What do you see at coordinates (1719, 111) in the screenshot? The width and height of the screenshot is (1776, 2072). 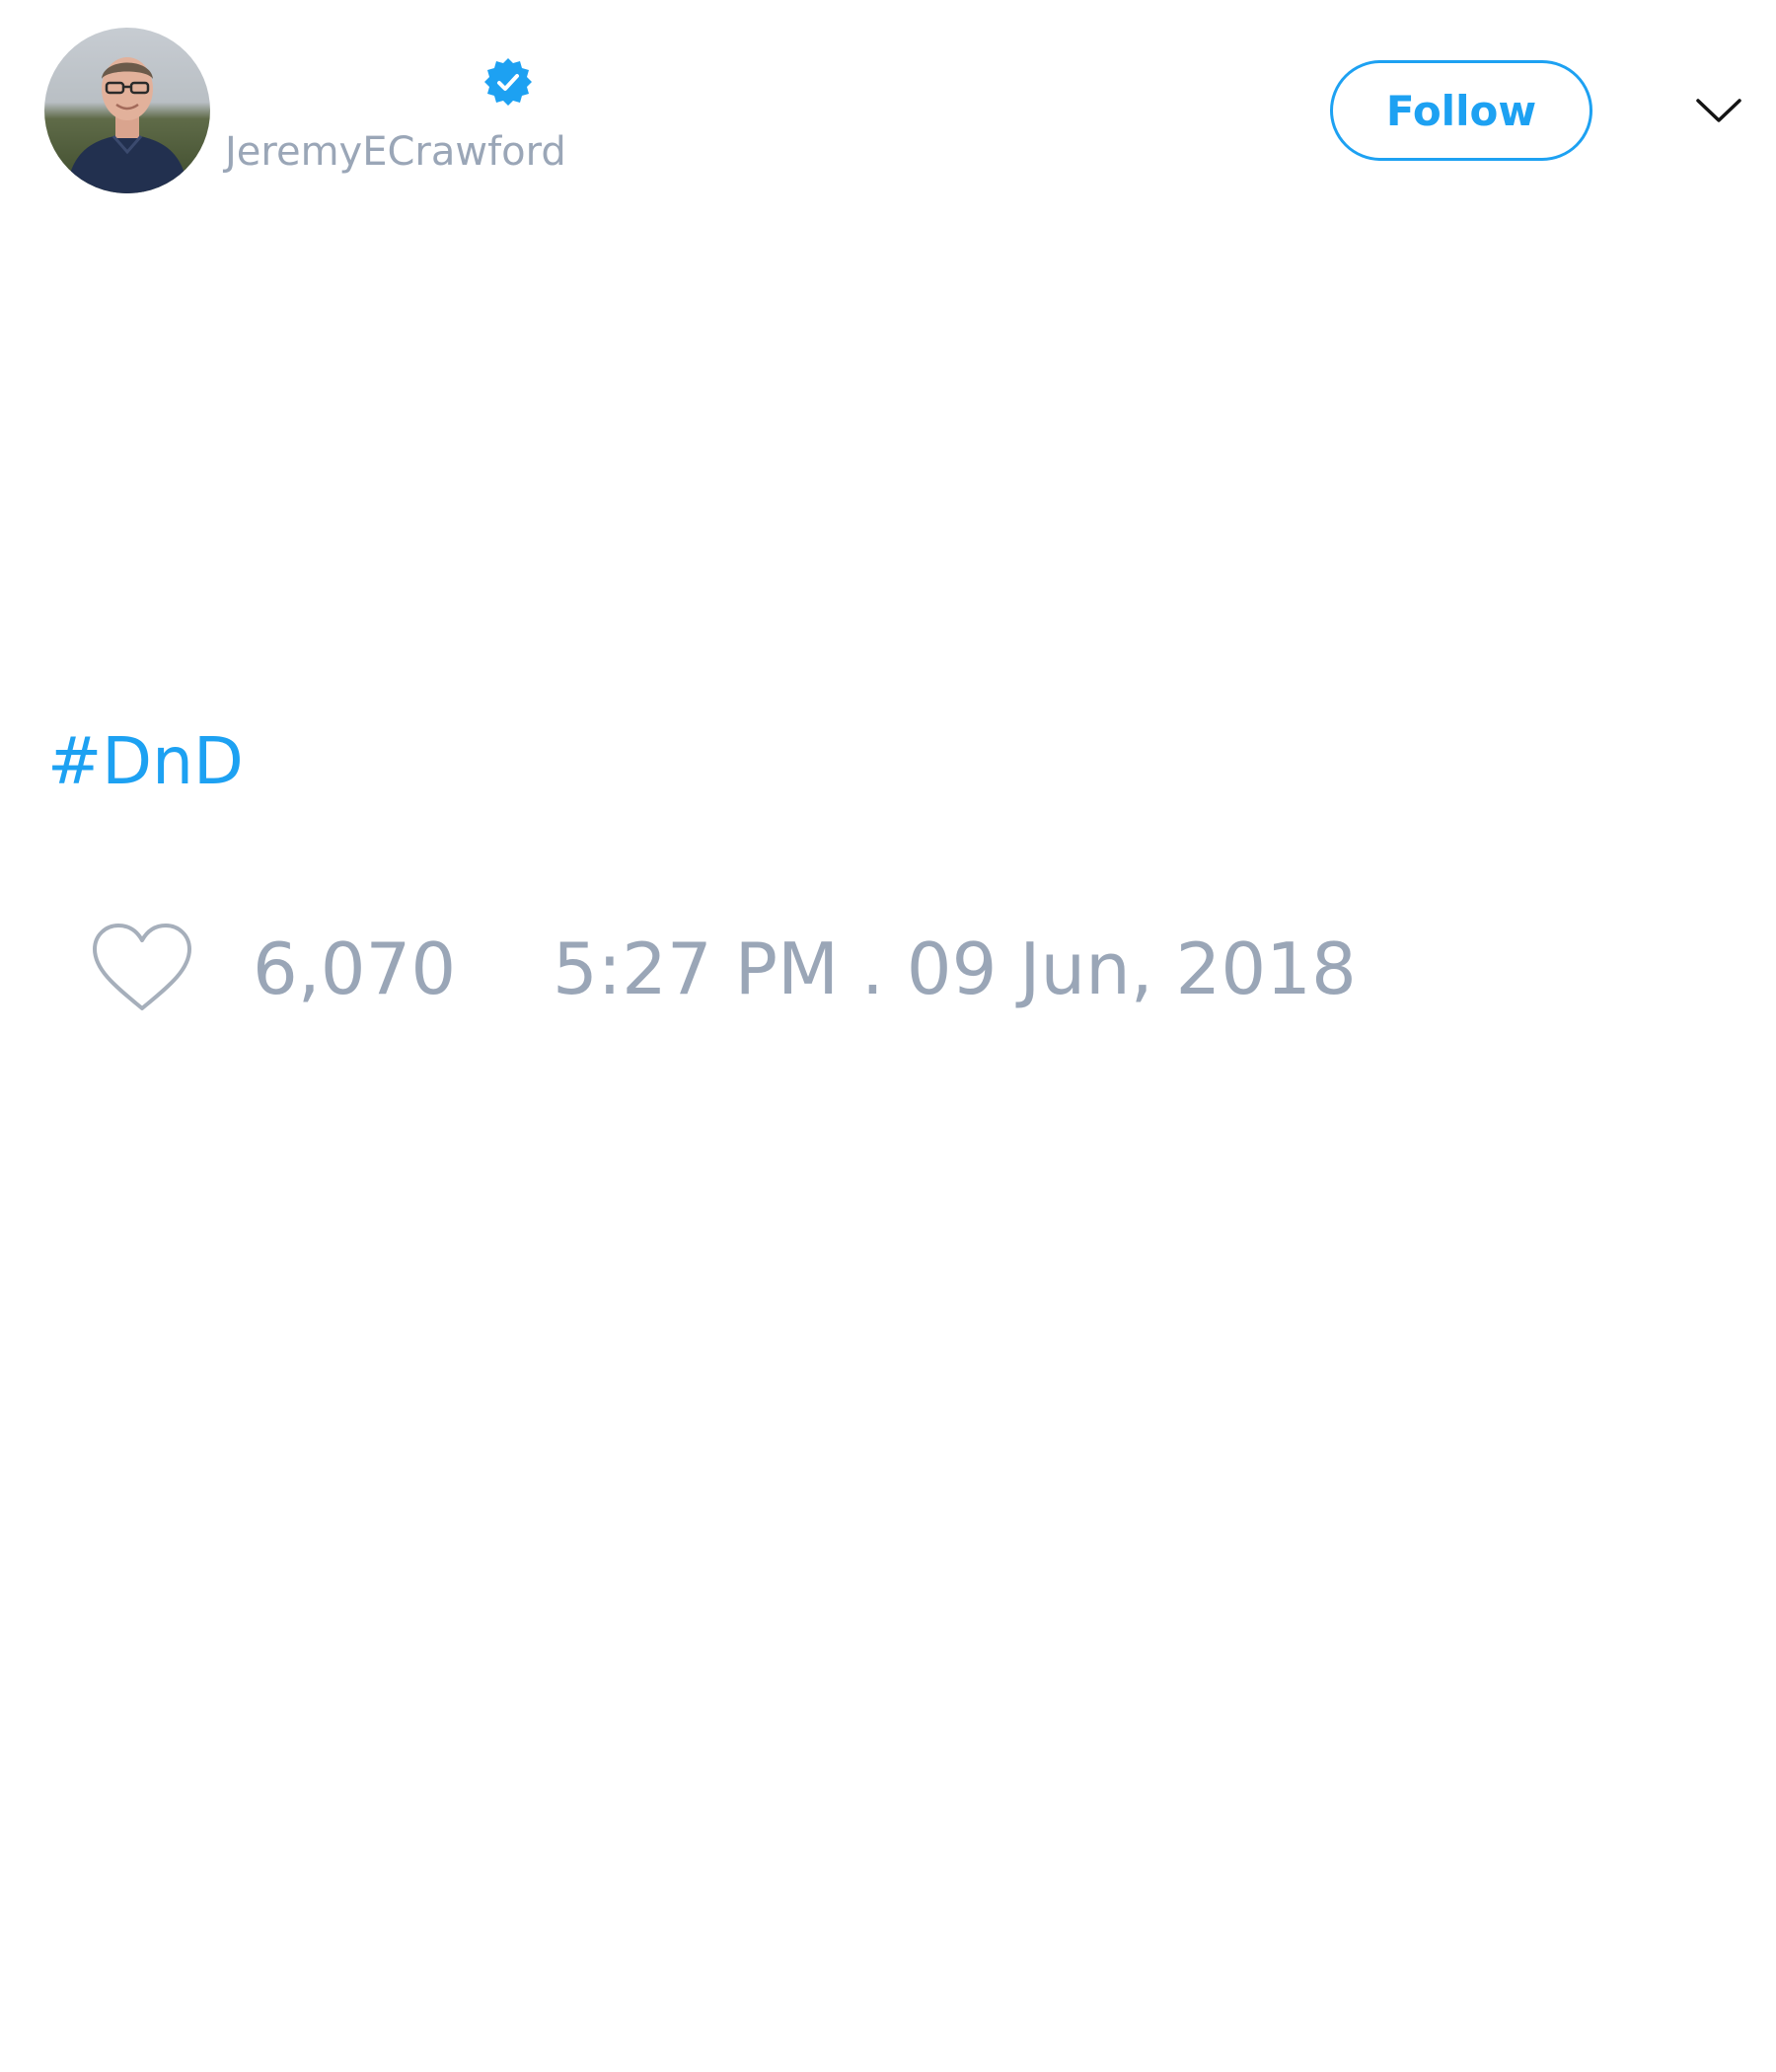 I see `chevron-down-icon` at bounding box center [1719, 111].